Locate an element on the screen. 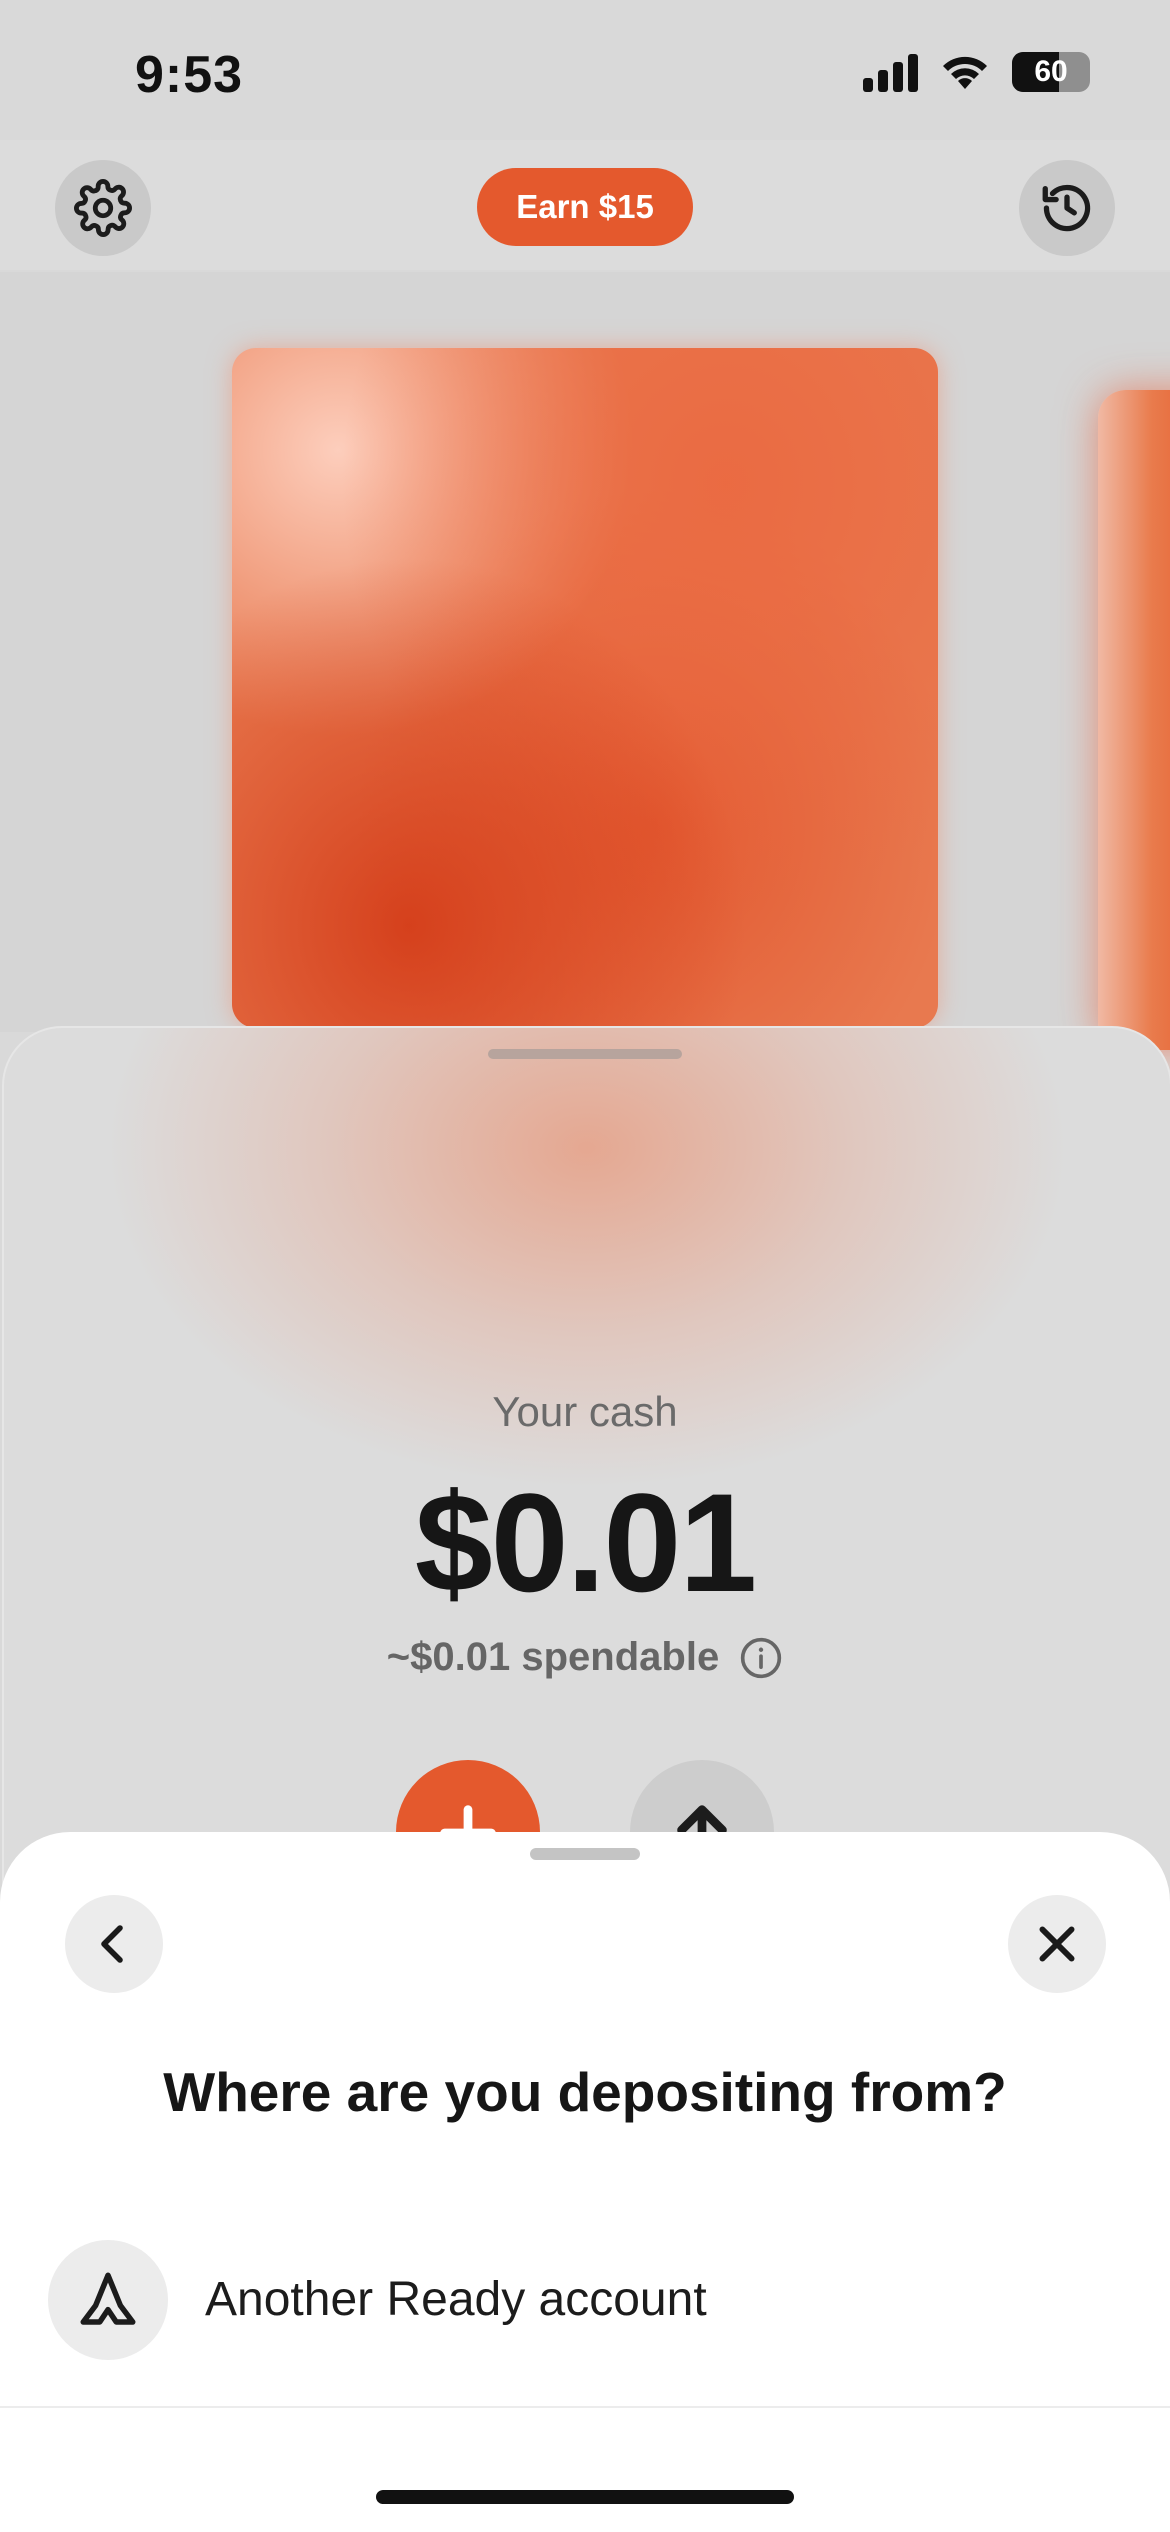 This screenshot has height=2532, width=1170. close-button is located at coordinates (1057, 1944).